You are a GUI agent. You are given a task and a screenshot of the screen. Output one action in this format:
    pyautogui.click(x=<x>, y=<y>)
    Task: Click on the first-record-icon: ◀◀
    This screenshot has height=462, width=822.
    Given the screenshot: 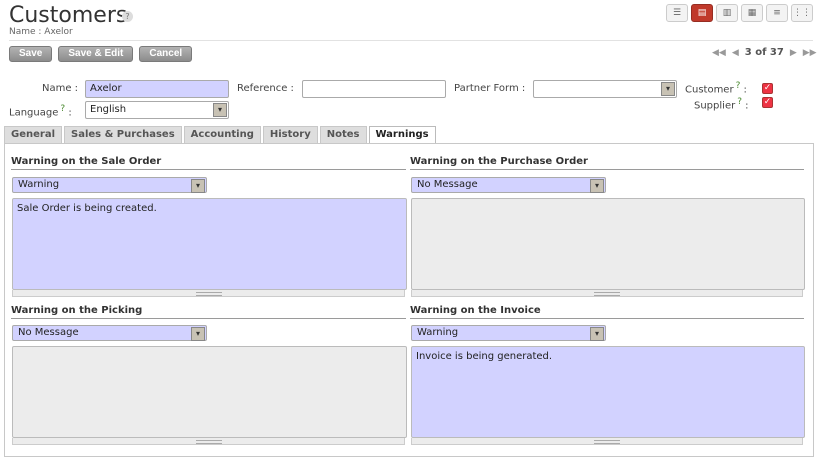 What is the action you would take?
    pyautogui.click(x=719, y=53)
    